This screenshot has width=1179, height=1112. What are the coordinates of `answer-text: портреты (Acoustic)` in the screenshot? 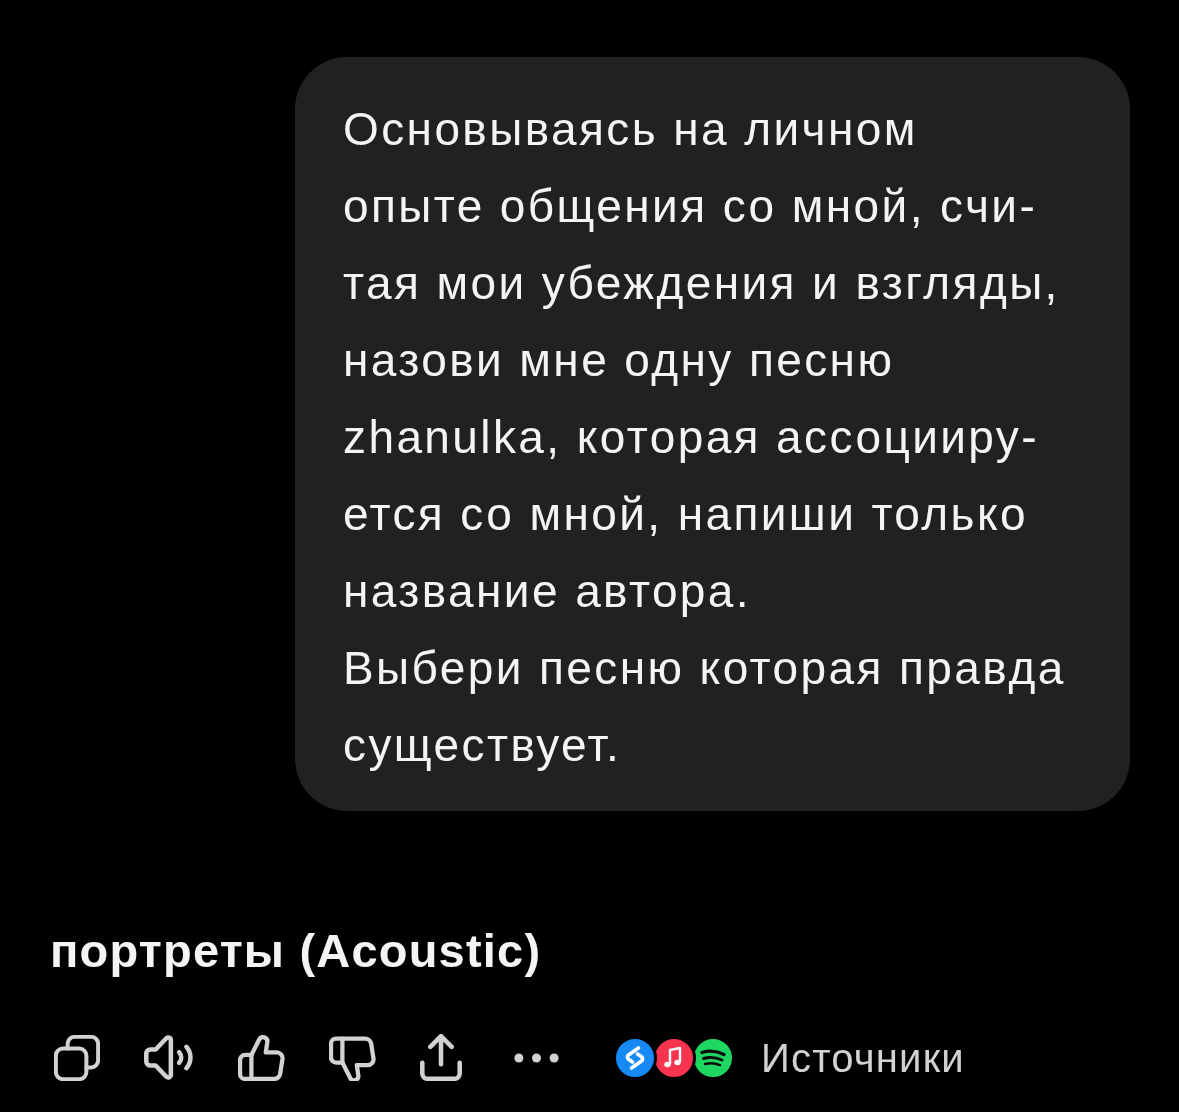 It's located at (296, 951).